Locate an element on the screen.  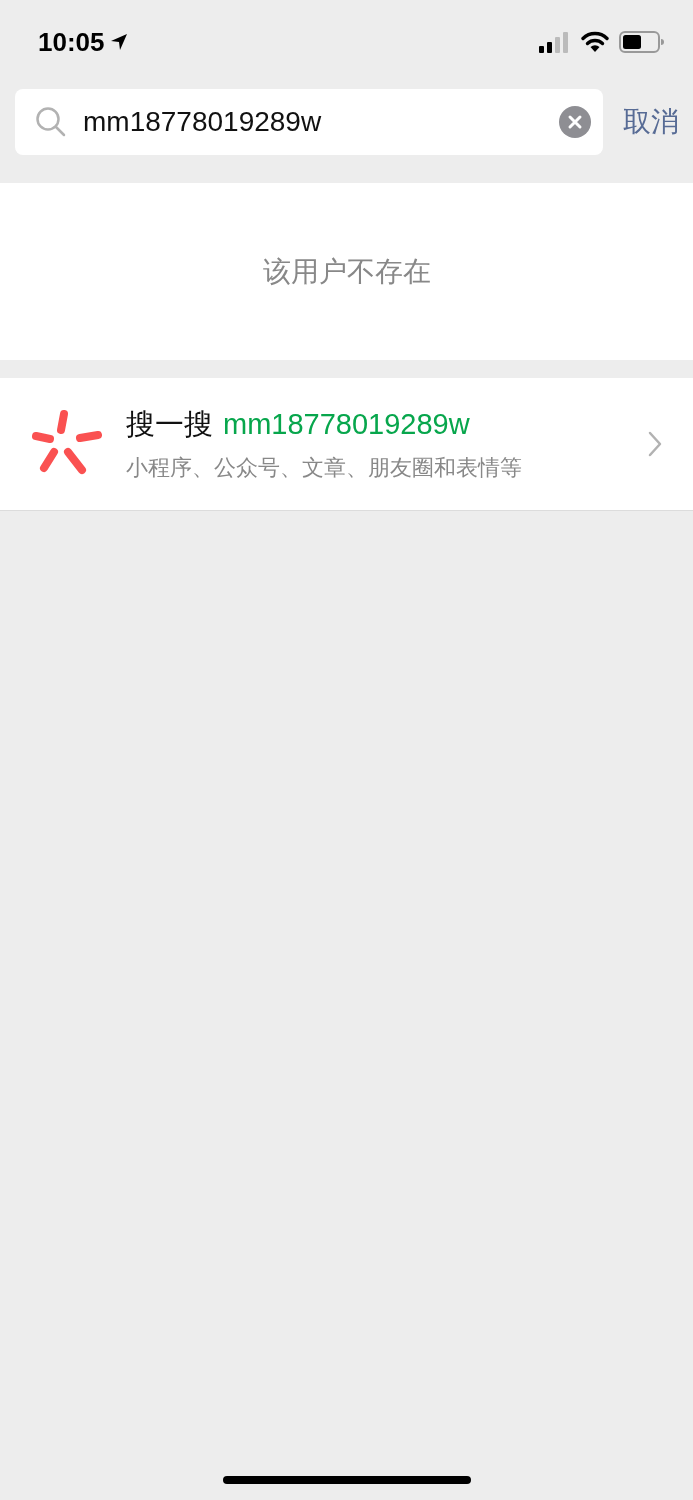
clear-button is located at coordinates (575, 122).